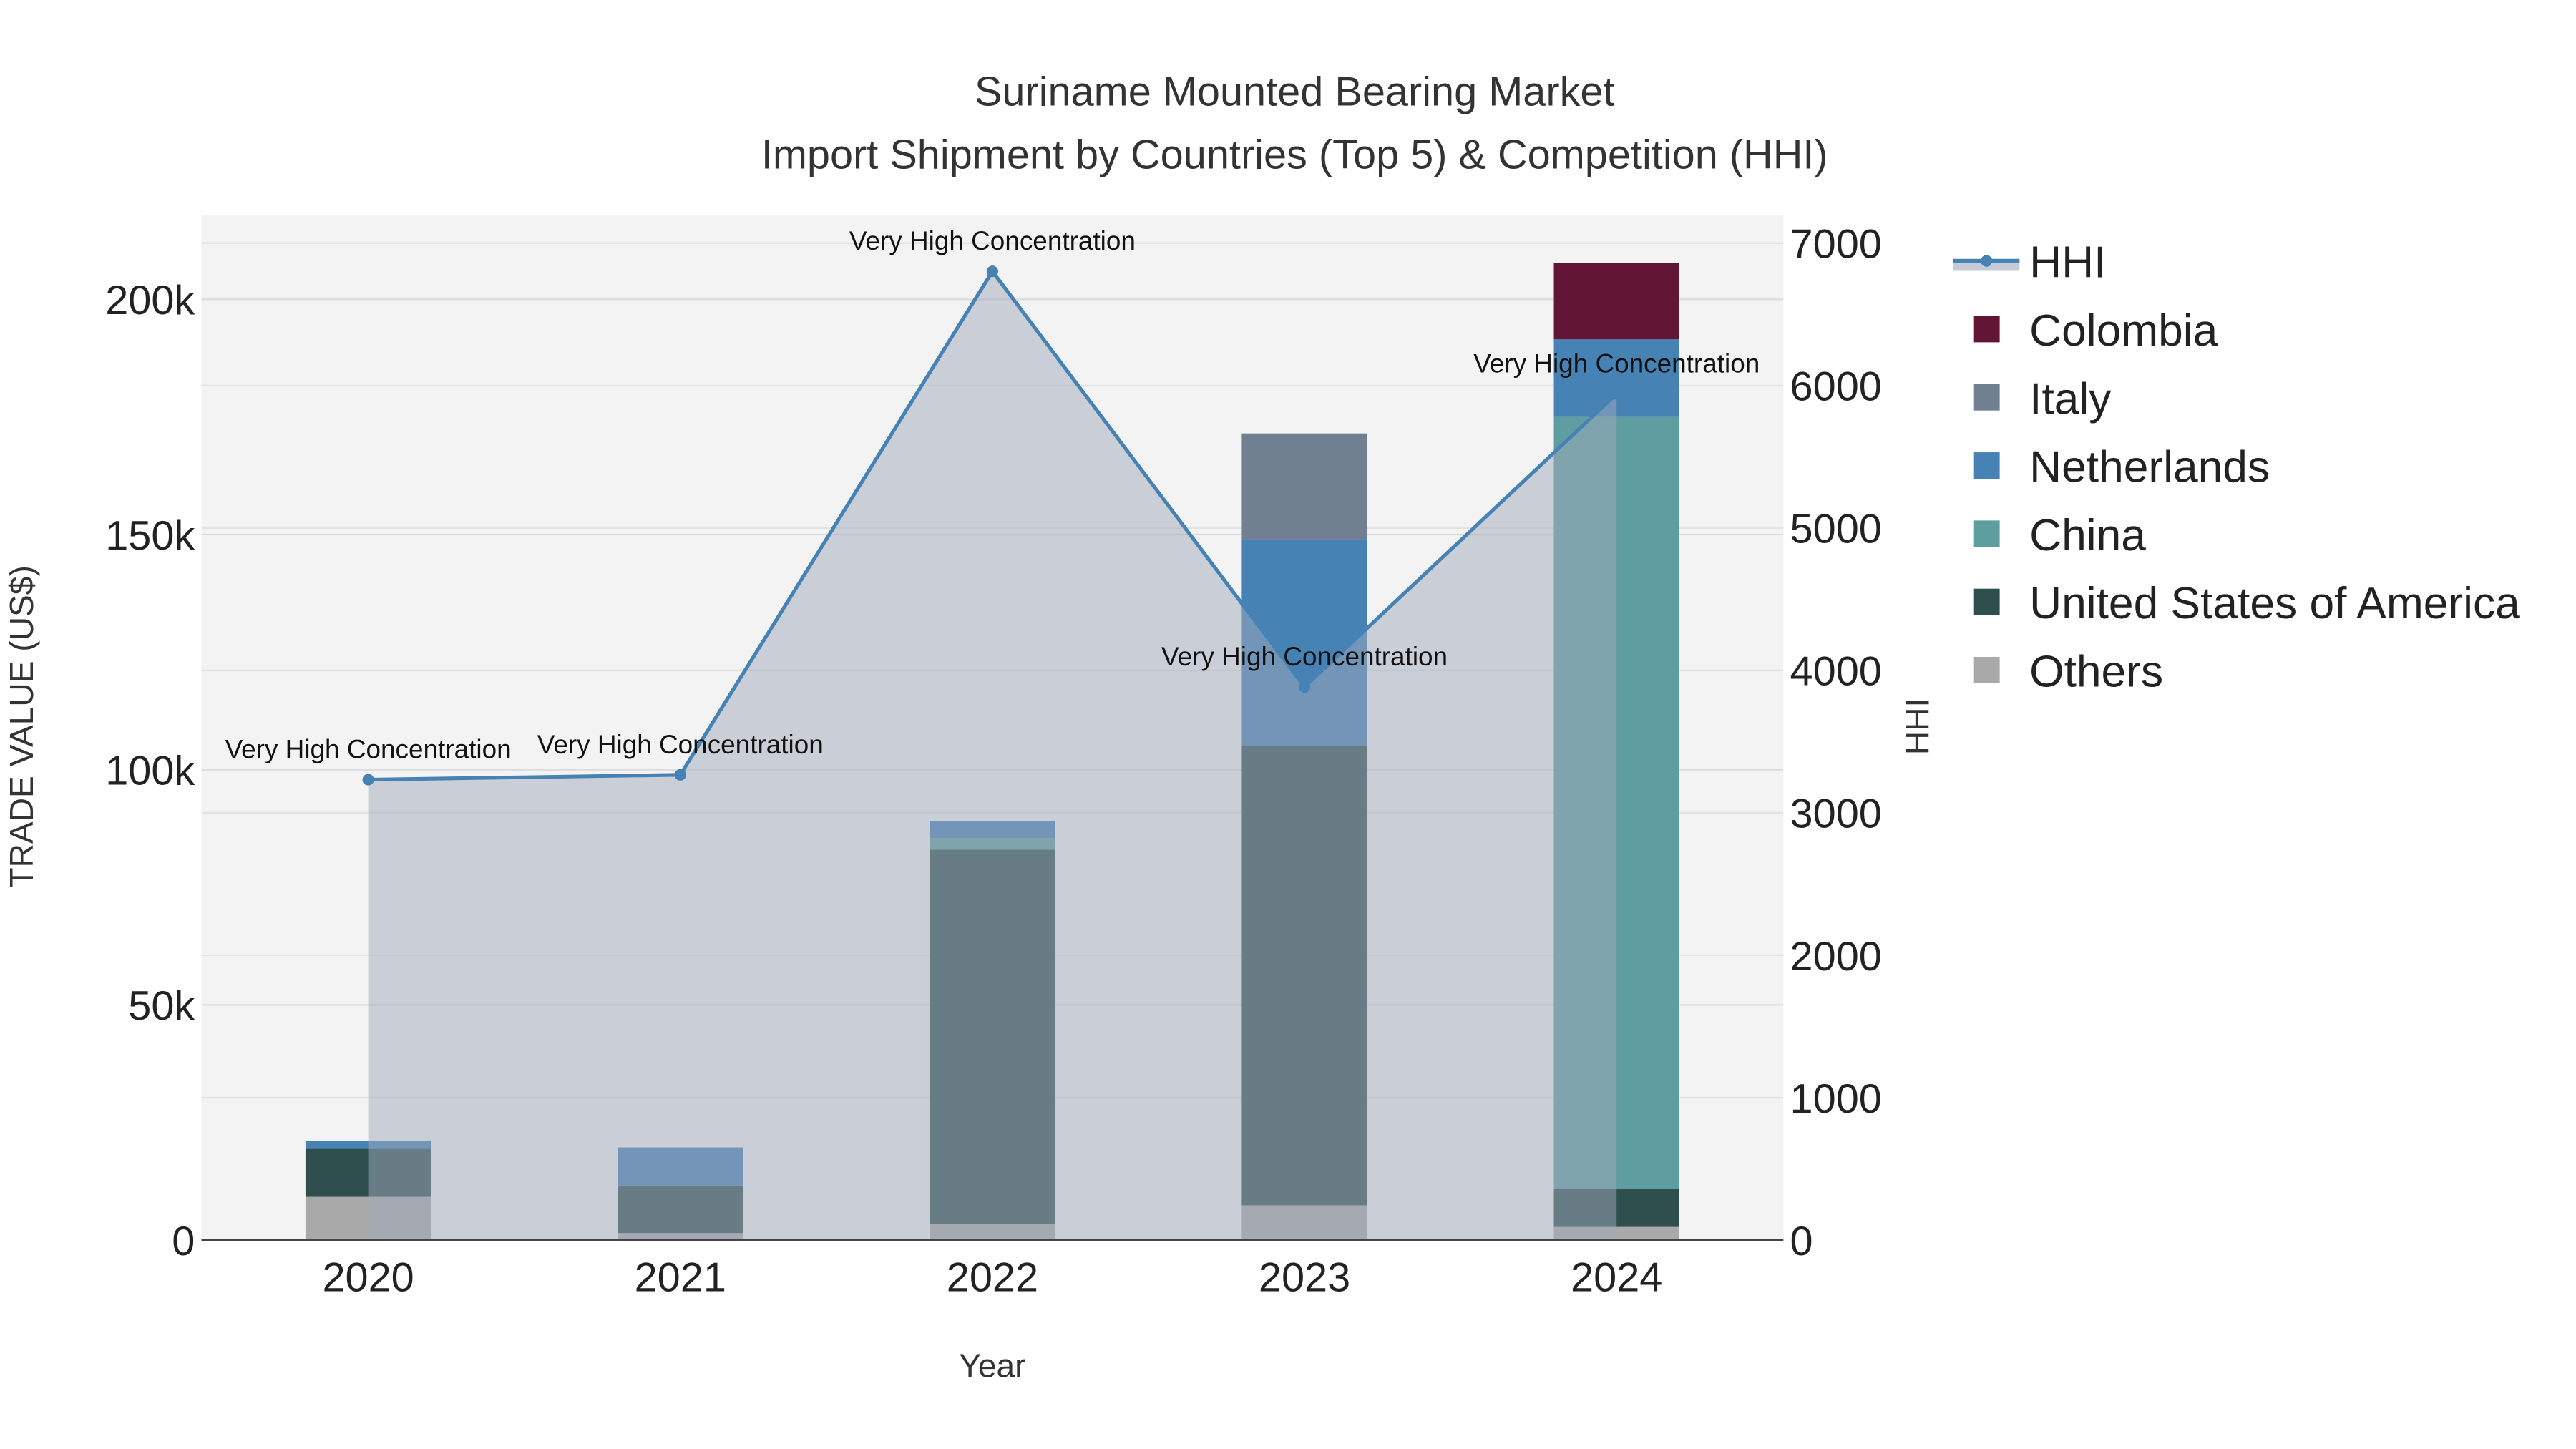  Describe the element at coordinates (368, 780) in the screenshot. I see `hhi-point-2020` at that location.